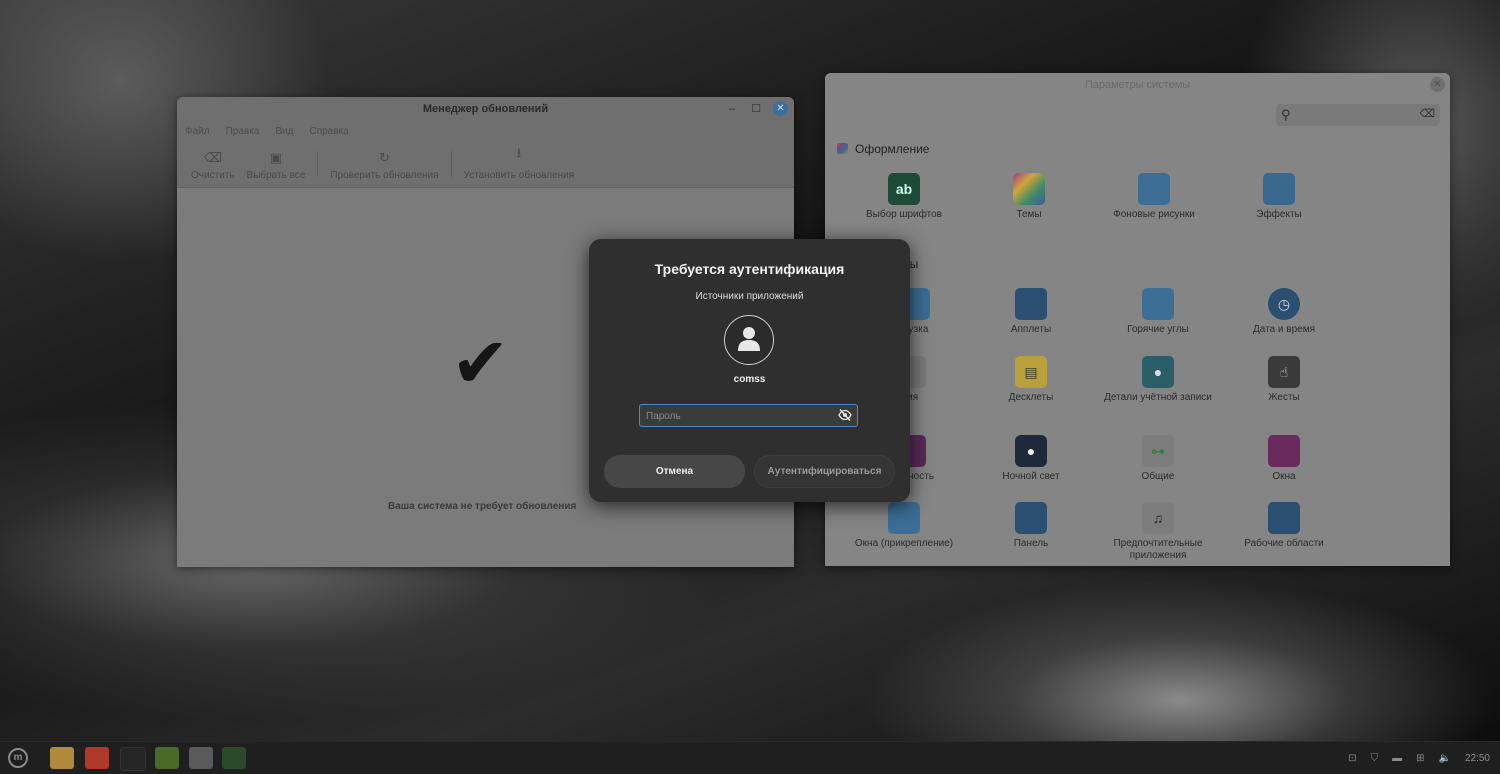 The width and height of the screenshot is (1500, 774). I want to click on settings-taskbar-icon, so click(201, 758).